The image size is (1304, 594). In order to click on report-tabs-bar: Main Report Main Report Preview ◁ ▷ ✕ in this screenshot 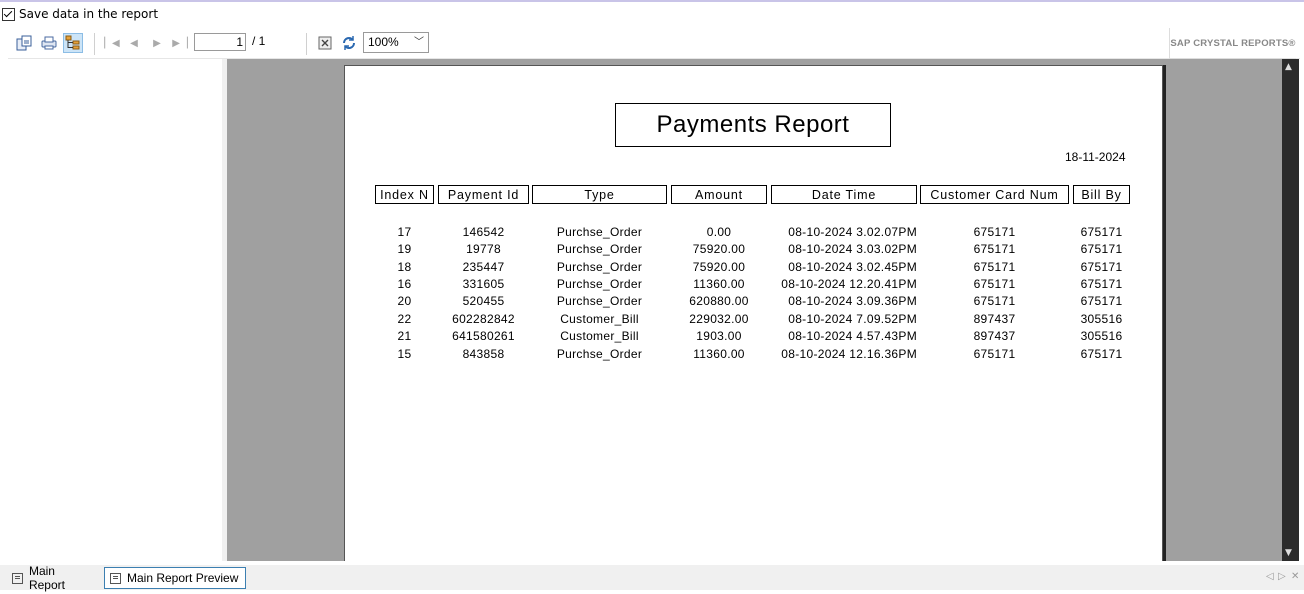, I will do `click(652, 578)`.